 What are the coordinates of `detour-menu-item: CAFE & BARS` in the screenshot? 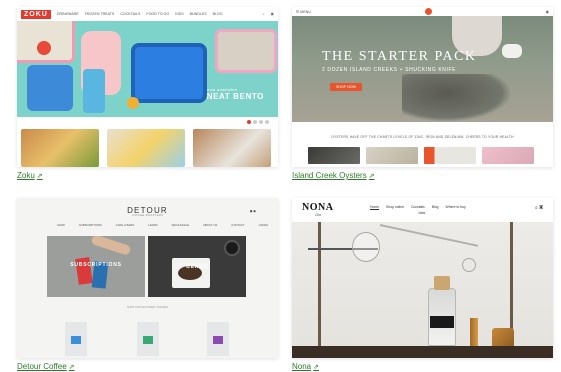 It's located at (125, 225).